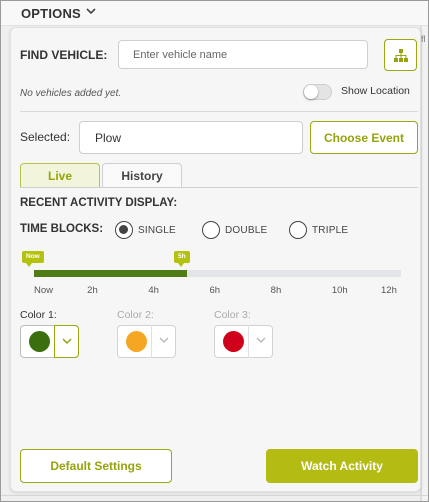  I want to click on no-vehicles-message: No vehicles added yet., so click(71, 93).